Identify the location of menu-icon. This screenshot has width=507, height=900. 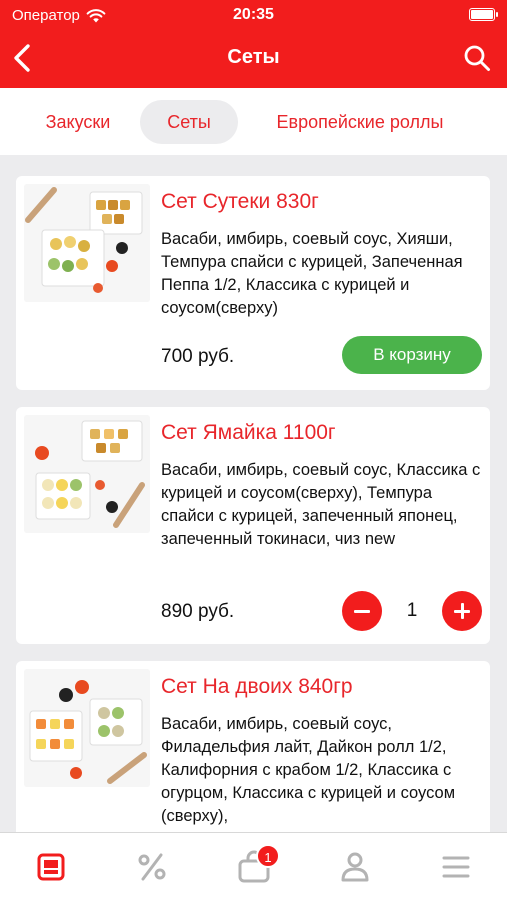
(51, 867).